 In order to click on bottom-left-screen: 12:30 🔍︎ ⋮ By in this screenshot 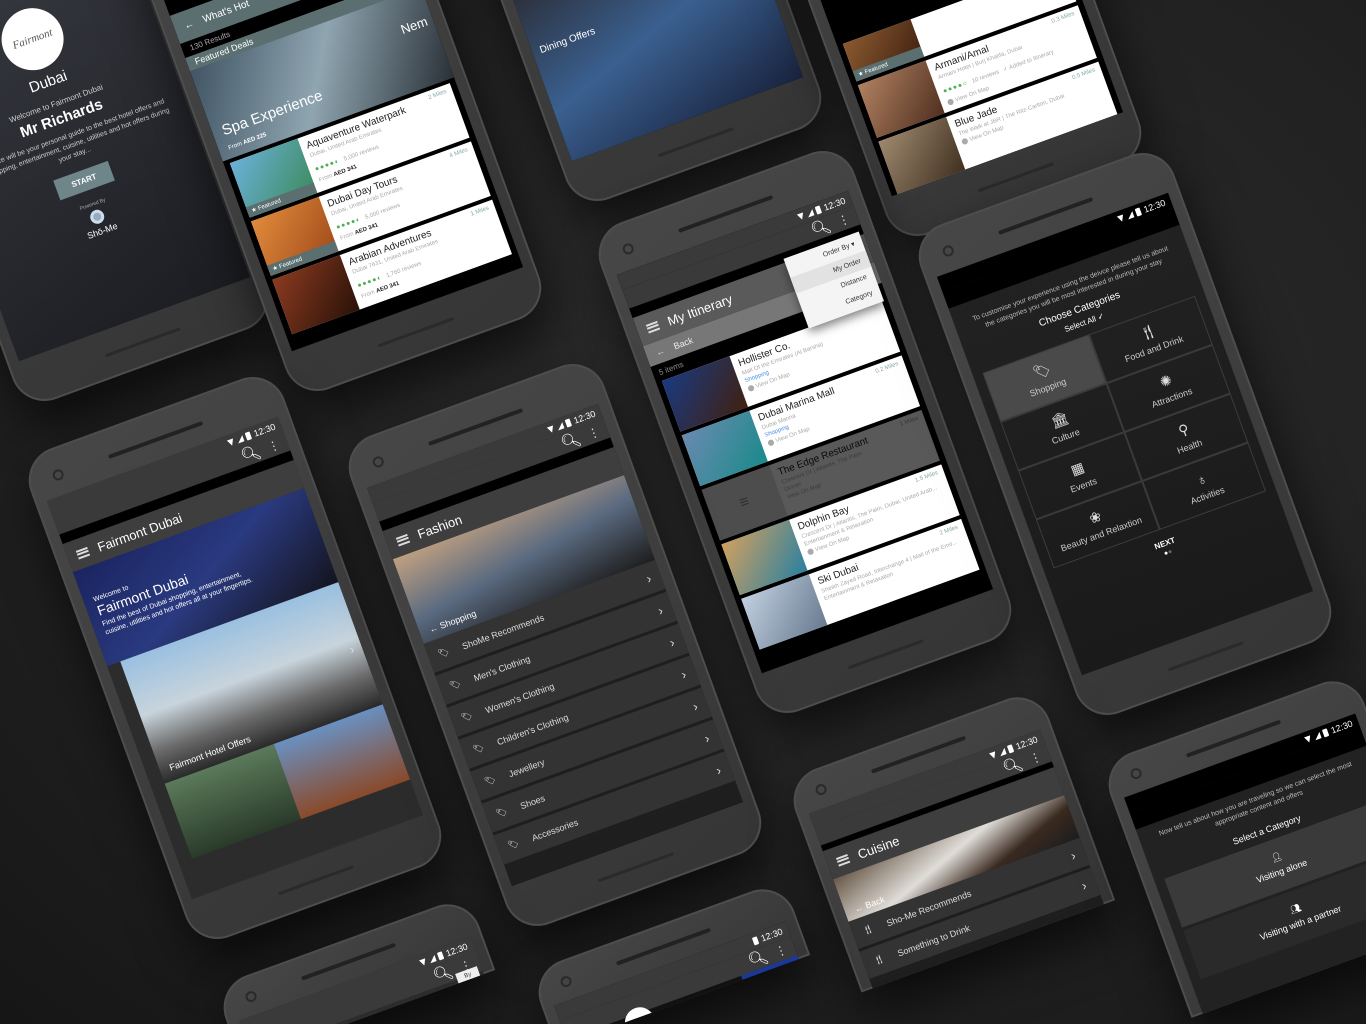, I will do `click(361, 980)`.